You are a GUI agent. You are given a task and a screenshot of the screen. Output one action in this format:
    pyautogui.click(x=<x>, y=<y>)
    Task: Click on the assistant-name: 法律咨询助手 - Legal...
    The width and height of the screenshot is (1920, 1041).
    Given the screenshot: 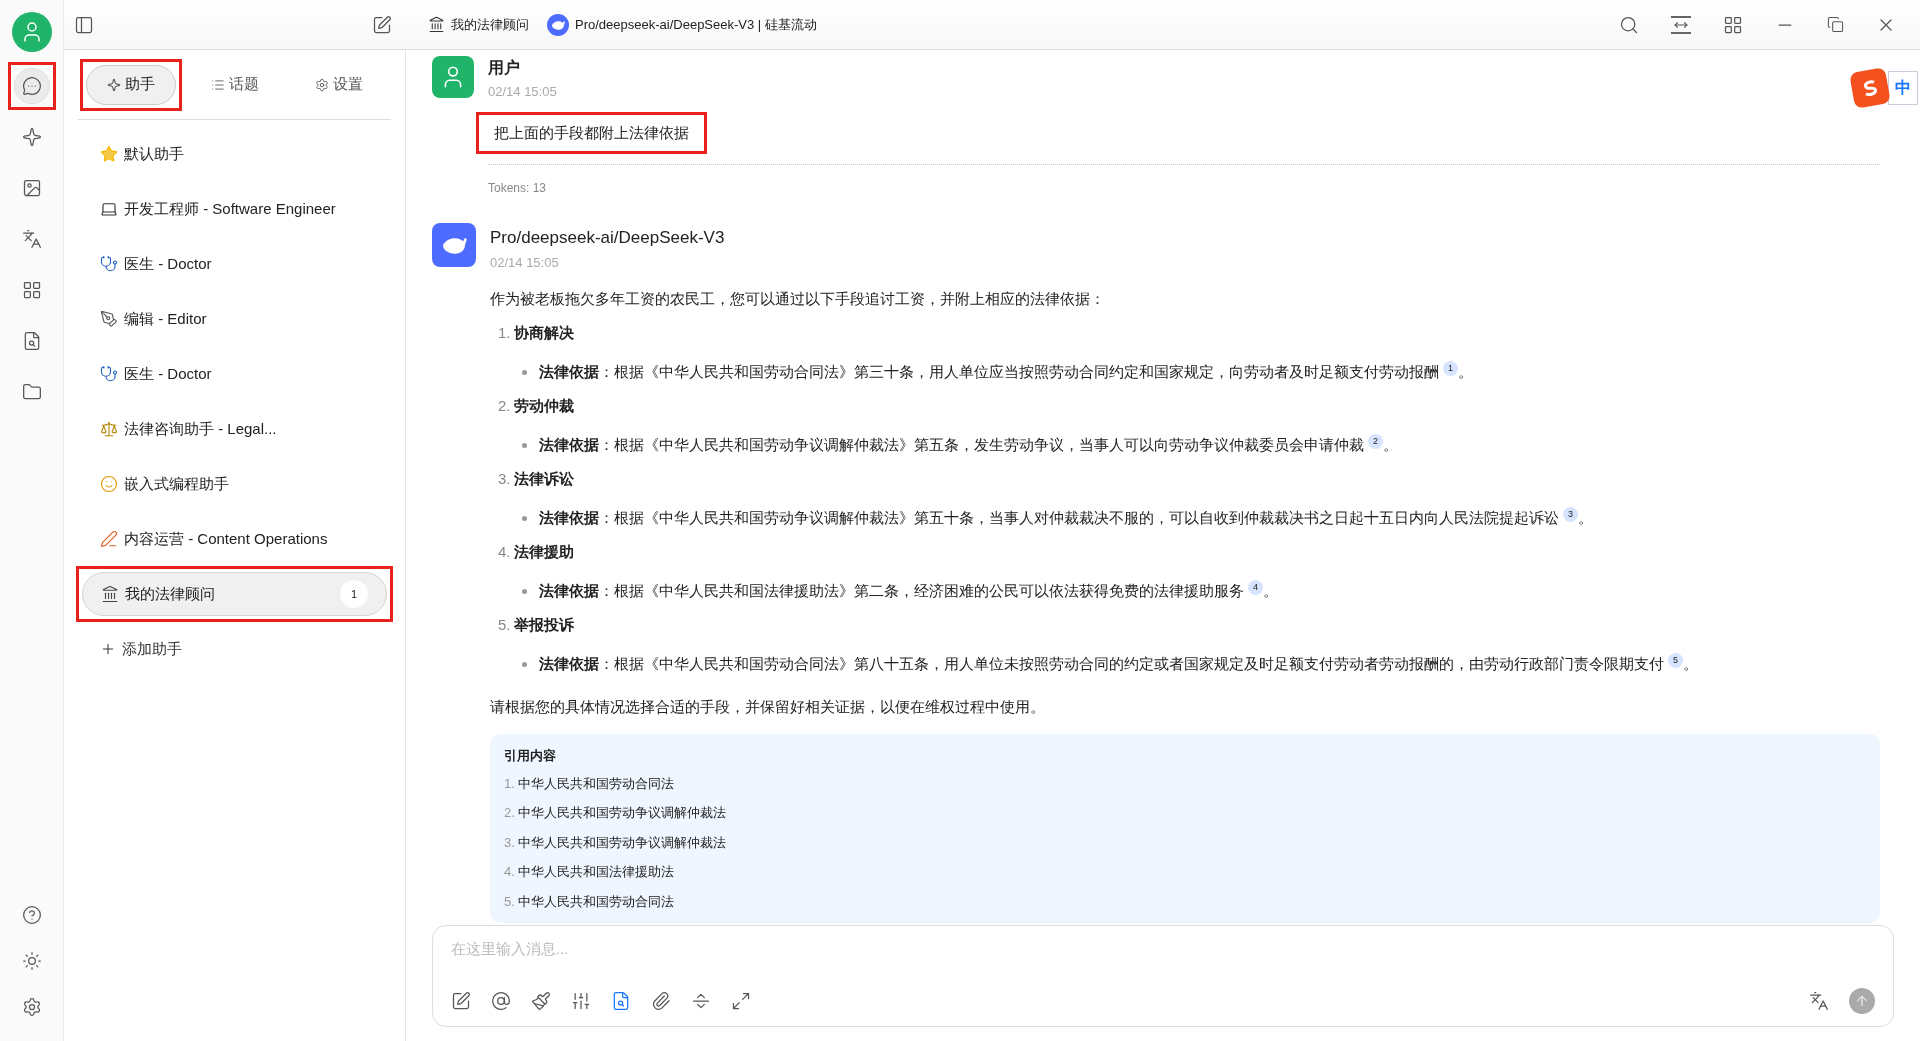 What is the action you would take?
    pyautogui.click(x=200, y=428)
    